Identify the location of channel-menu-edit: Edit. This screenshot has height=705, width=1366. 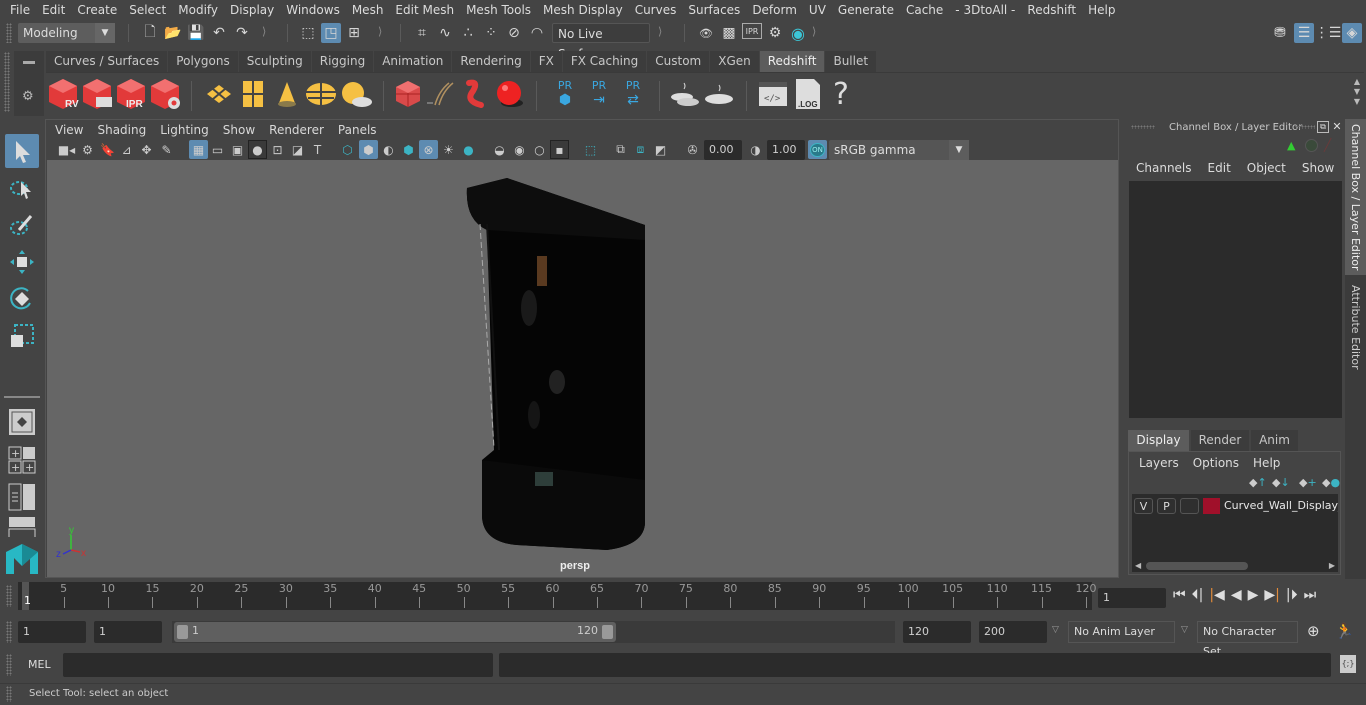
(1219, 168).